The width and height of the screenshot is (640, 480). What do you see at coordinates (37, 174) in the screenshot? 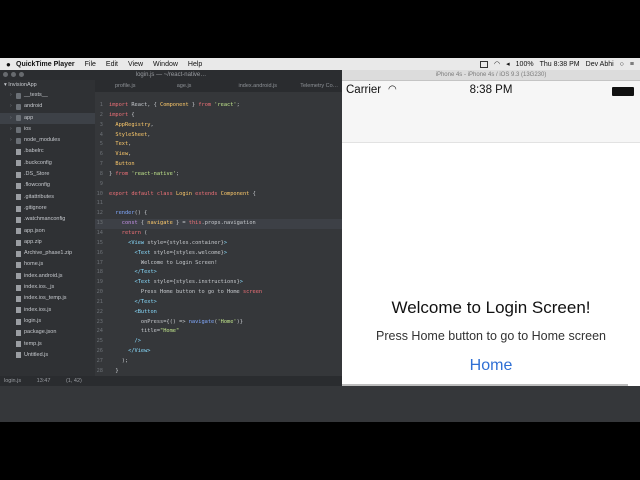
I see `tree-item-label: .DS_Store` at bounding box center [37, 174].